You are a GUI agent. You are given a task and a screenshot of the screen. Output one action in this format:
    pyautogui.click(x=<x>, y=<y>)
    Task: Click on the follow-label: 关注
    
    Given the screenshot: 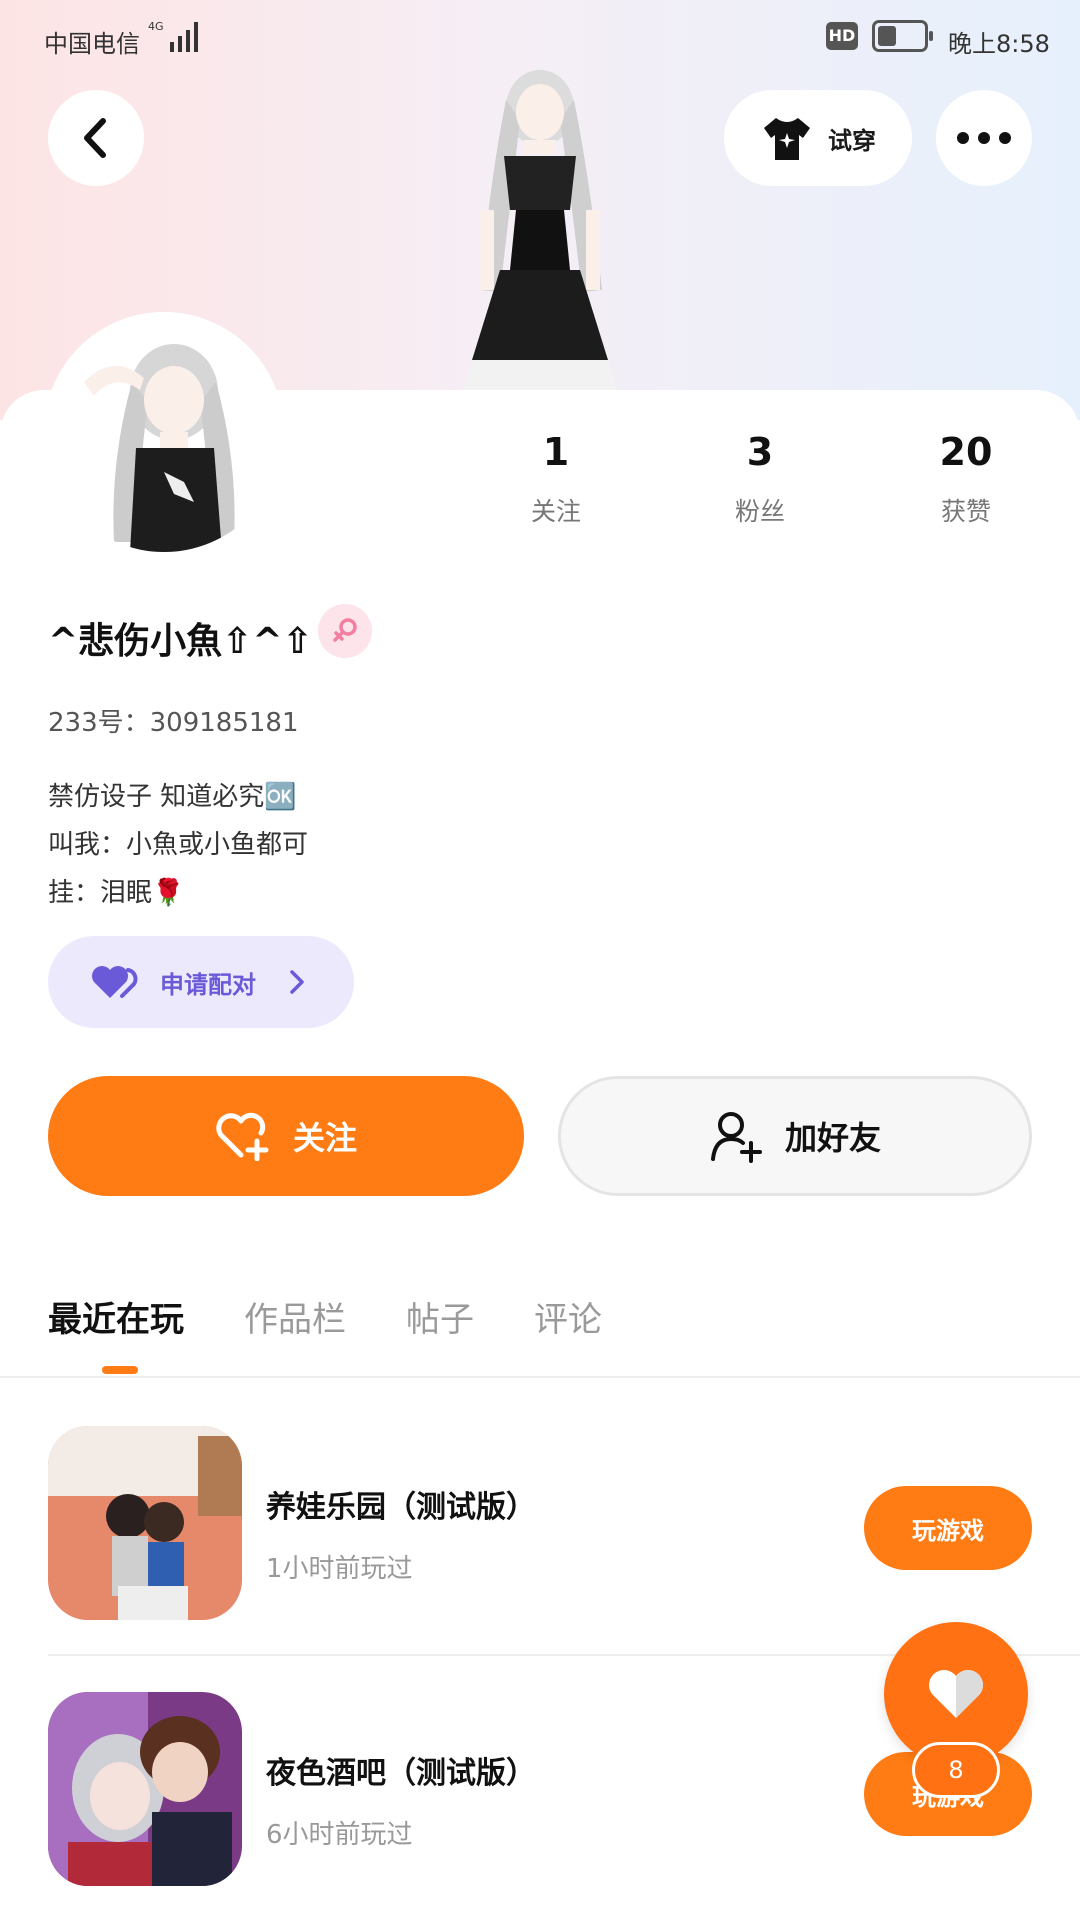 What is the action you would take?
    pyautogui.click(x=324, y=1138)
    